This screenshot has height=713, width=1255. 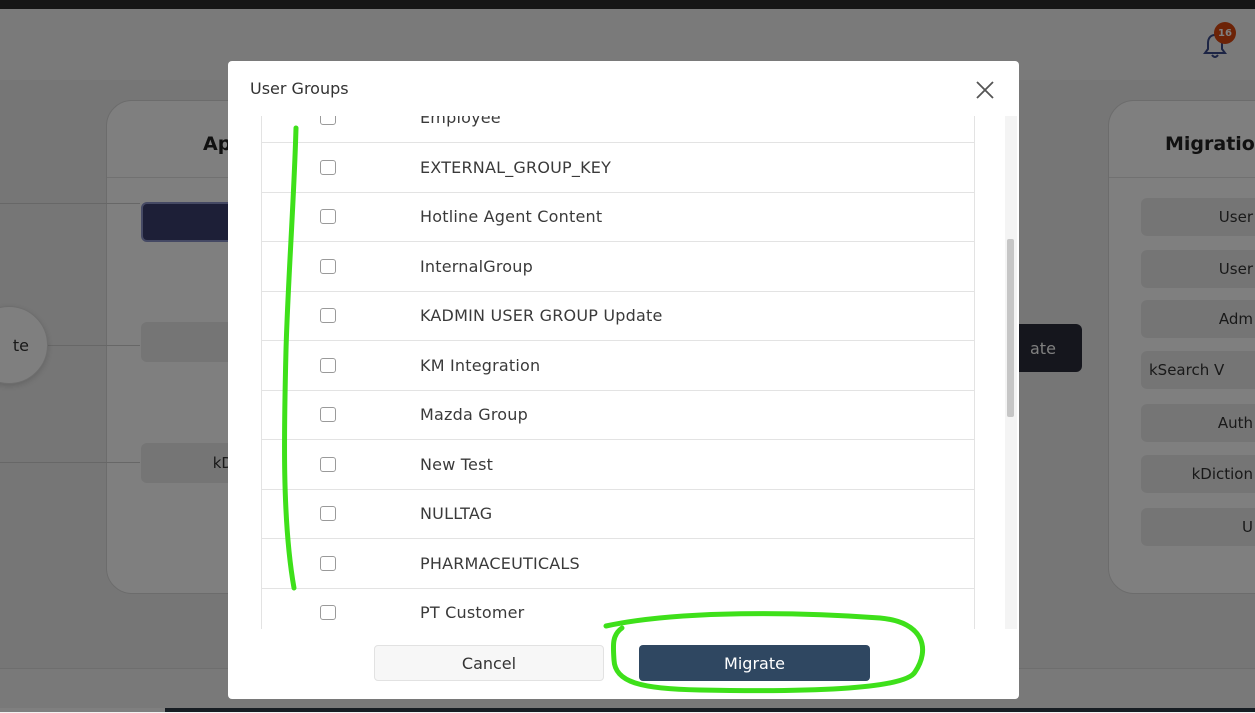 What do you see at coordinates (299, 88) in the screenshot?
I see `dialog-title: User Groups` at bounding box center [299, 88].